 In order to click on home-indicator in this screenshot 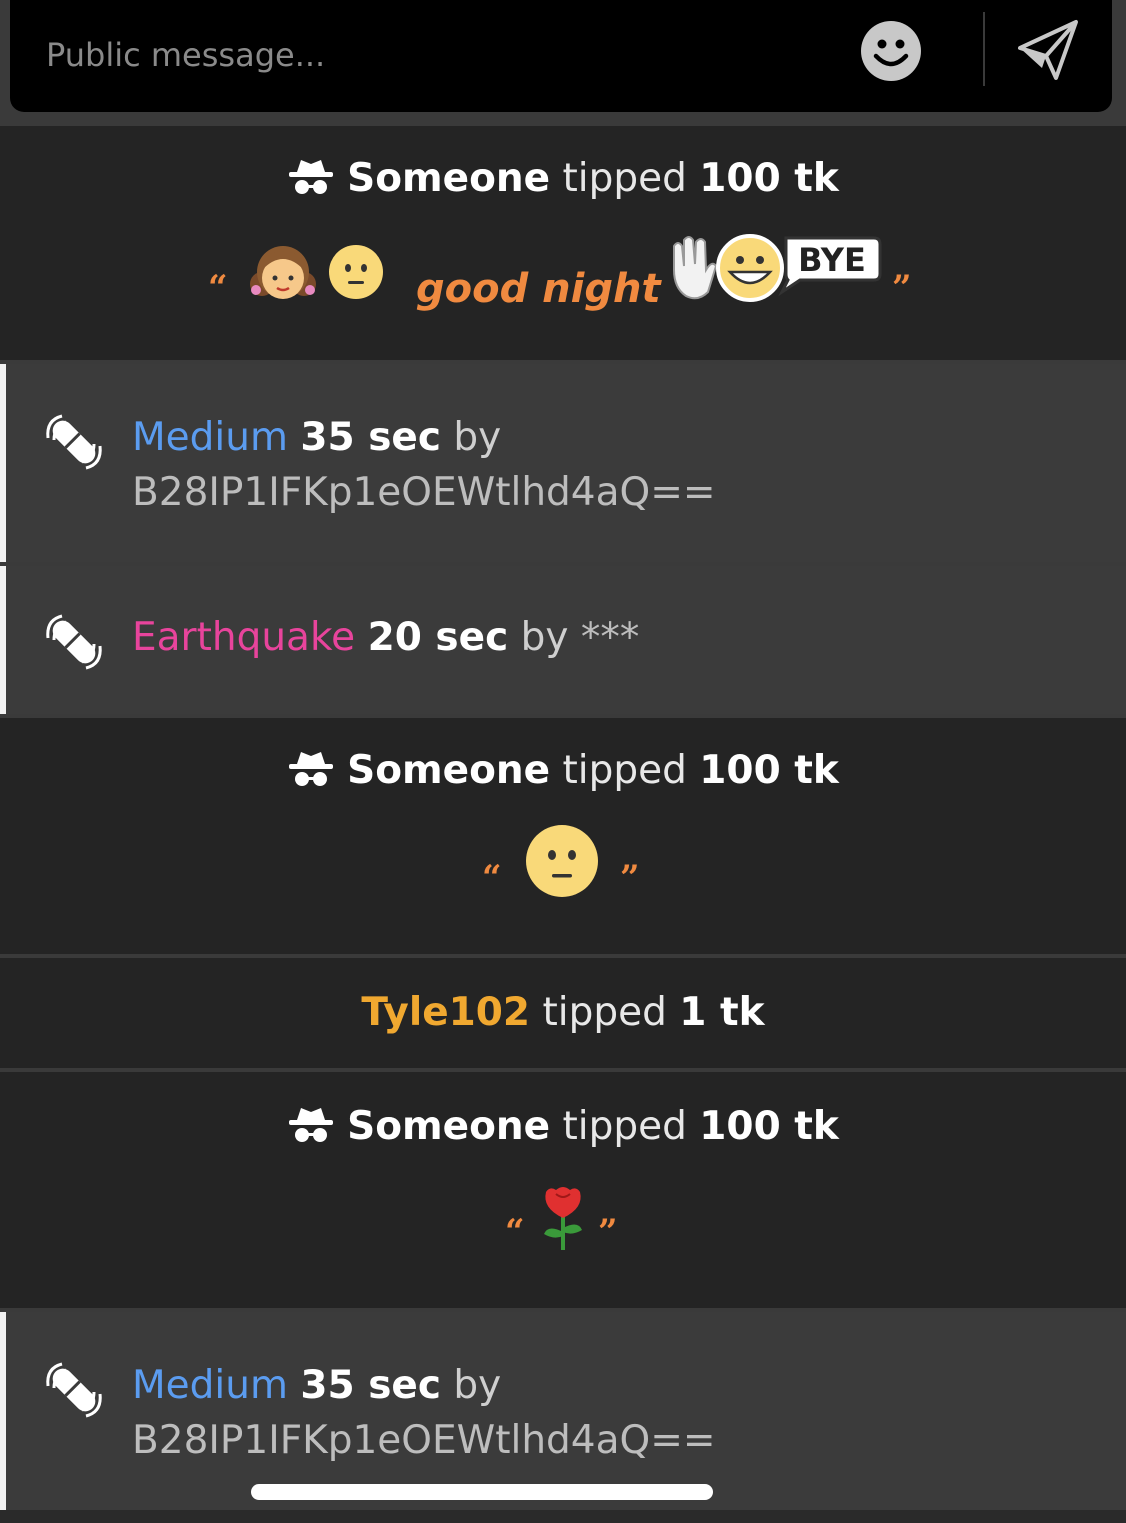, I will do `click(482, 1492)`.